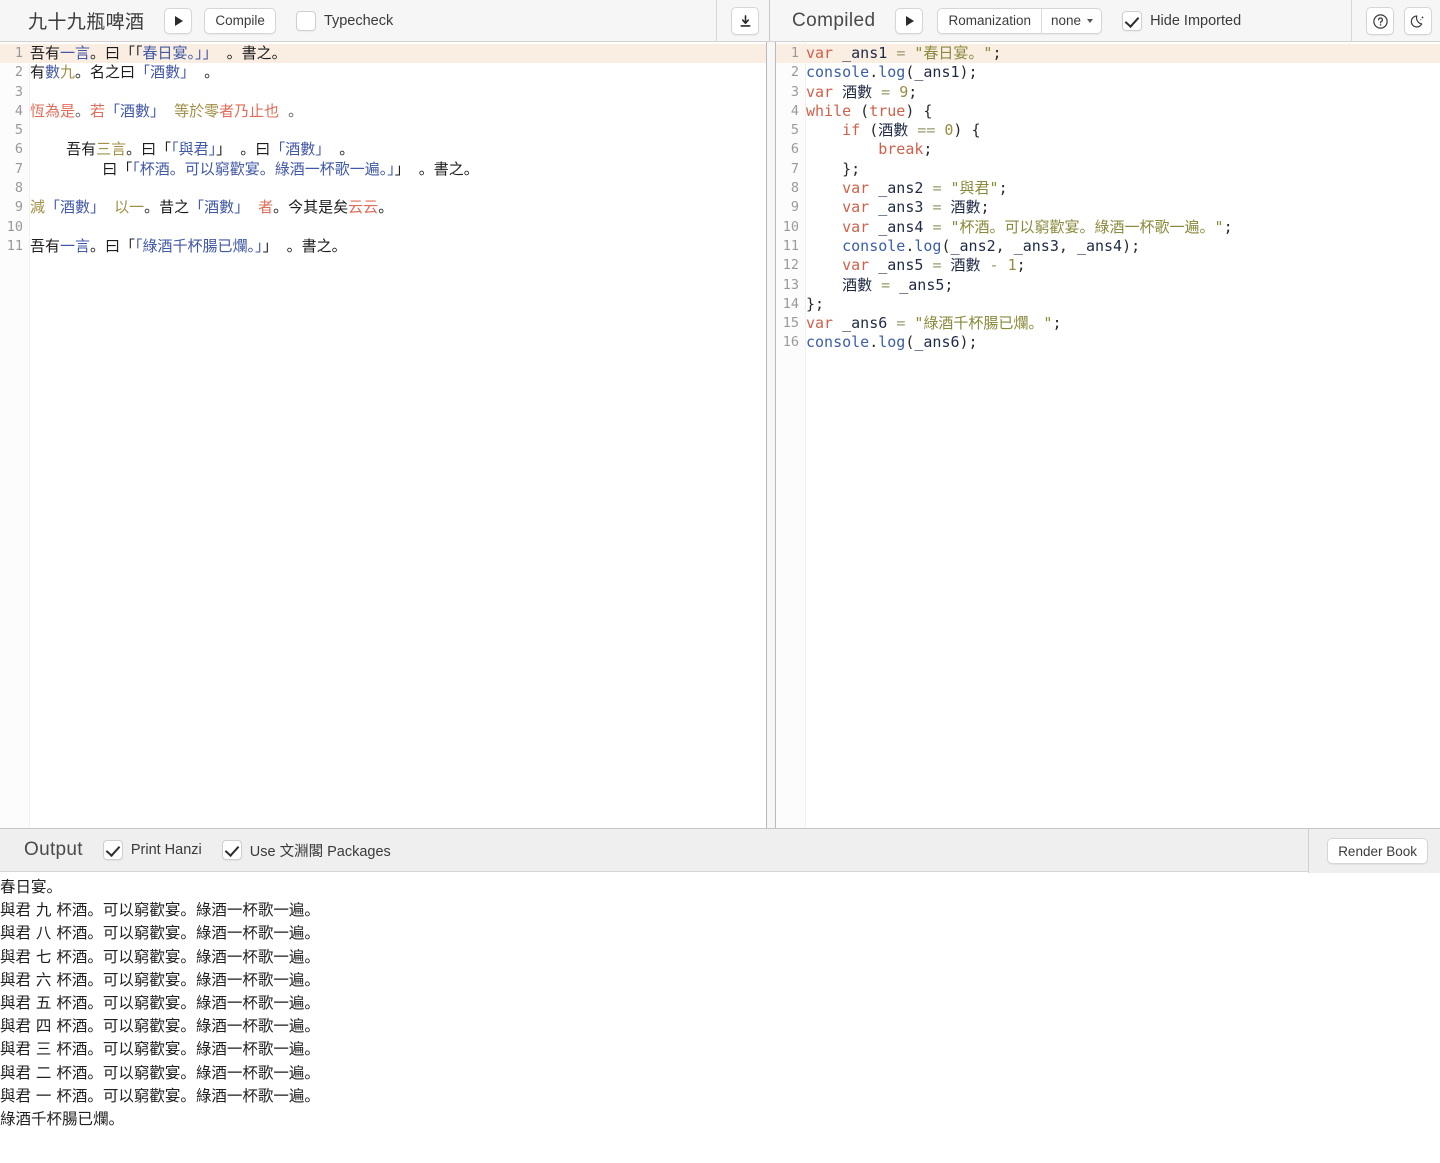 The image size is (1440, 1163). I want to click on code-line: 4 while (true) {, so click(1108, 111).